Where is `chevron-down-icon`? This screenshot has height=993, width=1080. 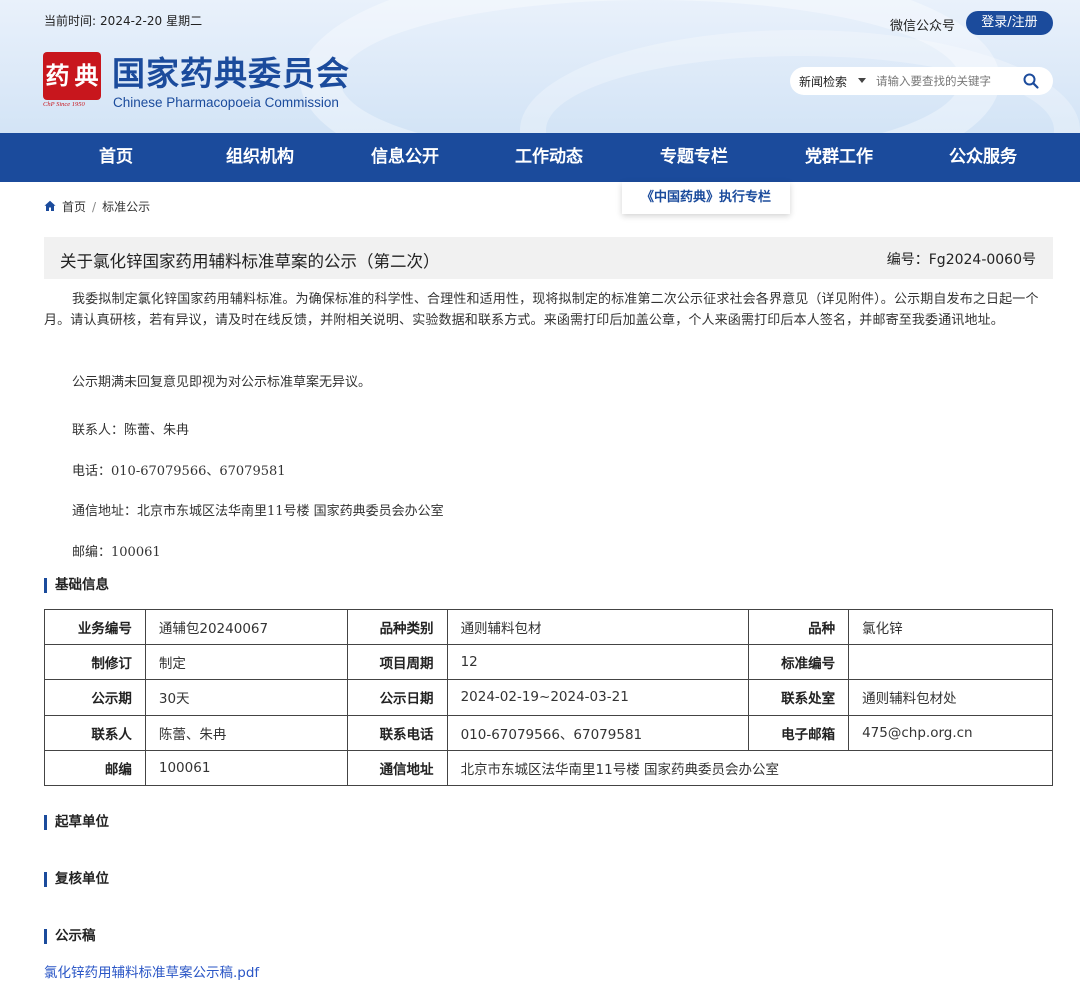
chevron-down-icon is located at coordinates (862, 80).